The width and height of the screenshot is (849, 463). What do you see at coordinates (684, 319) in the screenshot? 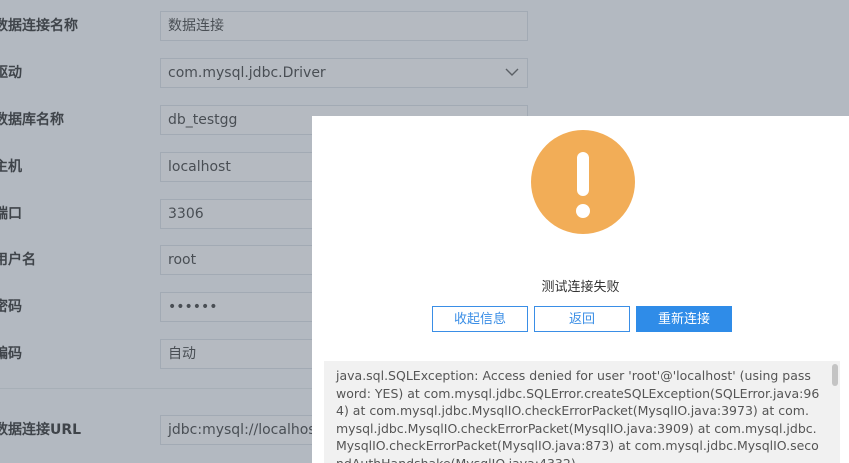
I see `reconnect-button: 重新连接` at bounding box center [684, 319].